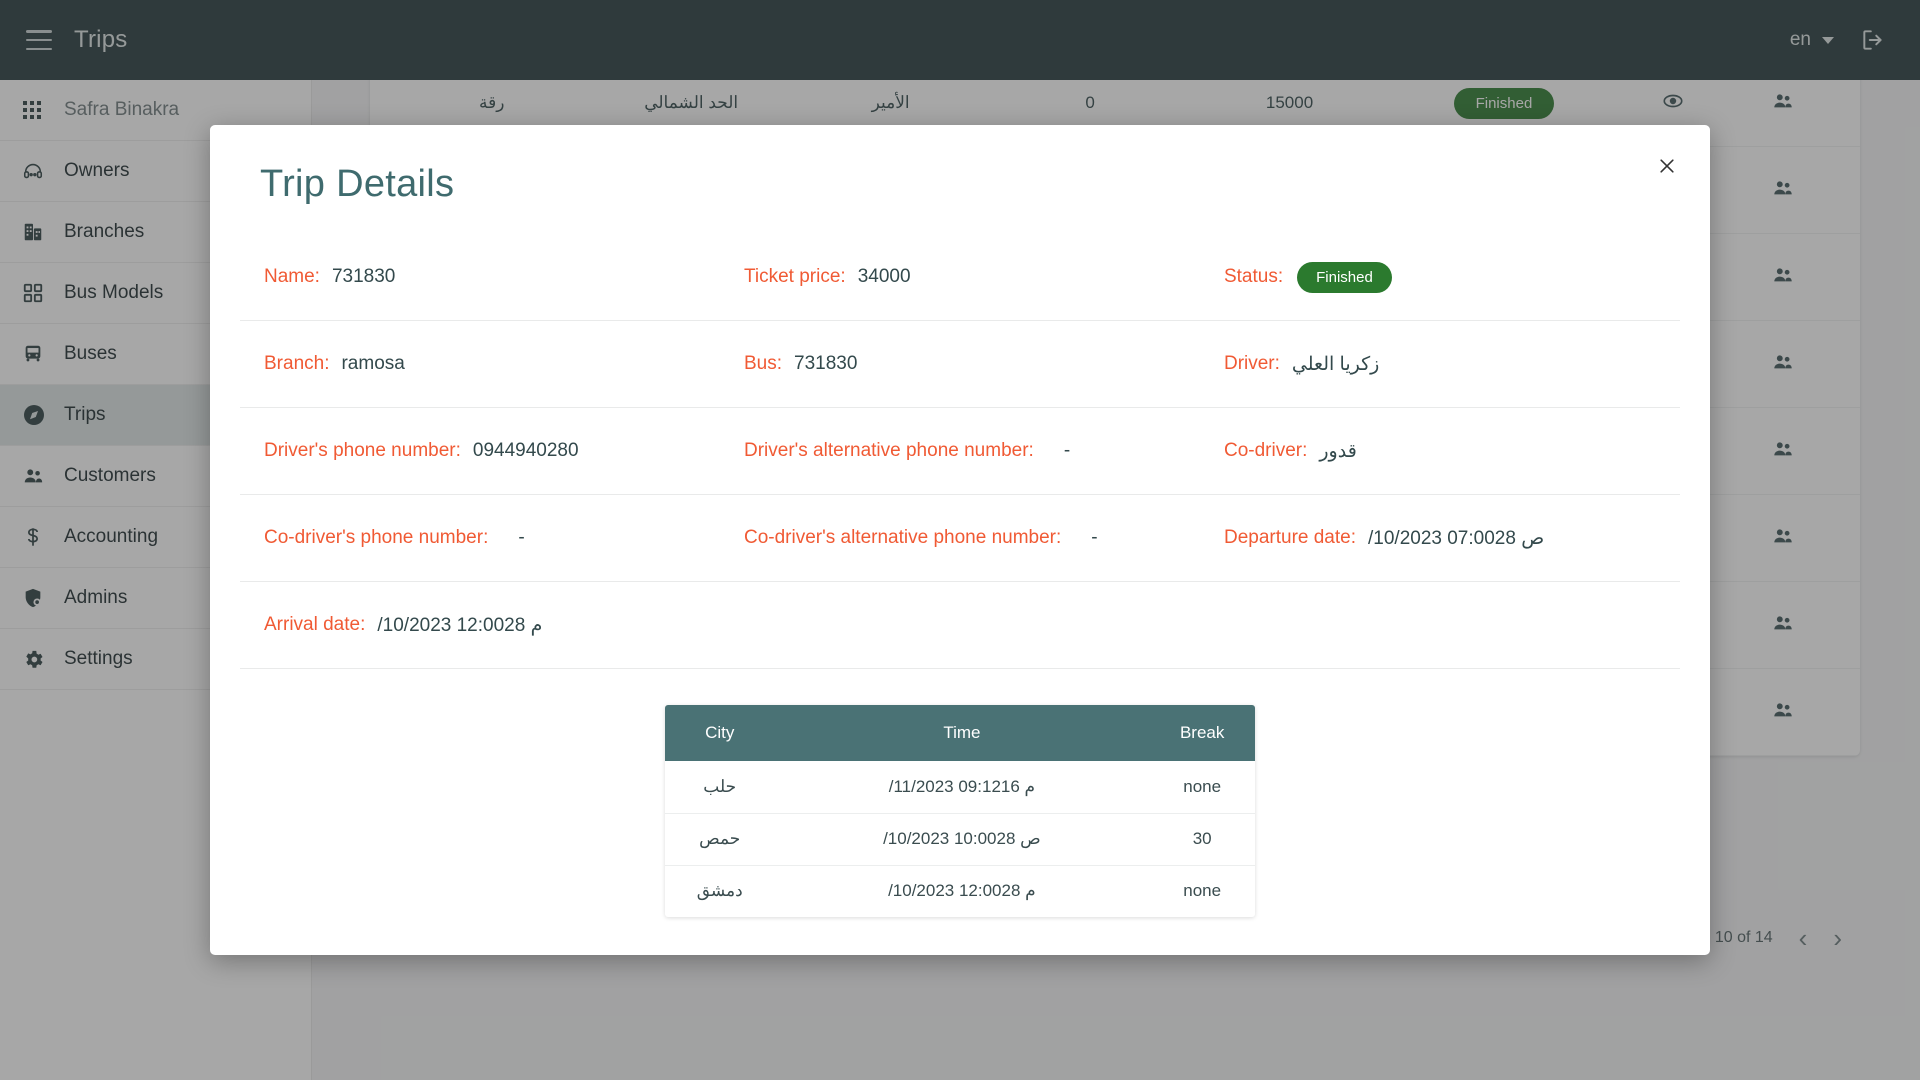 The image size is (1920, 1080). I want to click on field-value: قدور, so click(1338, 451).